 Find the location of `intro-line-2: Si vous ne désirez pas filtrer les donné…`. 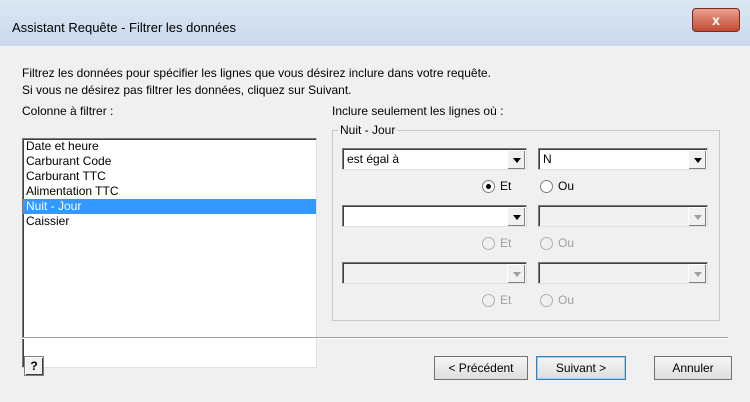

intro-line-2: Si vous ne désirez pas filtrer les donné… is located at coordinates (187, 90).